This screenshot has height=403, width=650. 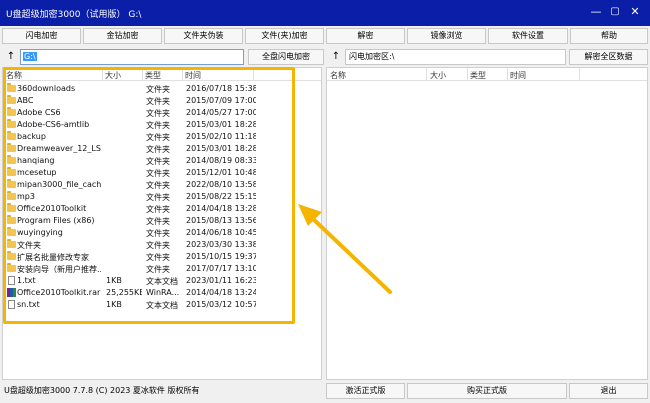 What do you see at coordinates (74, 15) in the screenshot?
I see `window-title: U盘超级加密3000（试用版） G:\` at bounding box center [74, 15].